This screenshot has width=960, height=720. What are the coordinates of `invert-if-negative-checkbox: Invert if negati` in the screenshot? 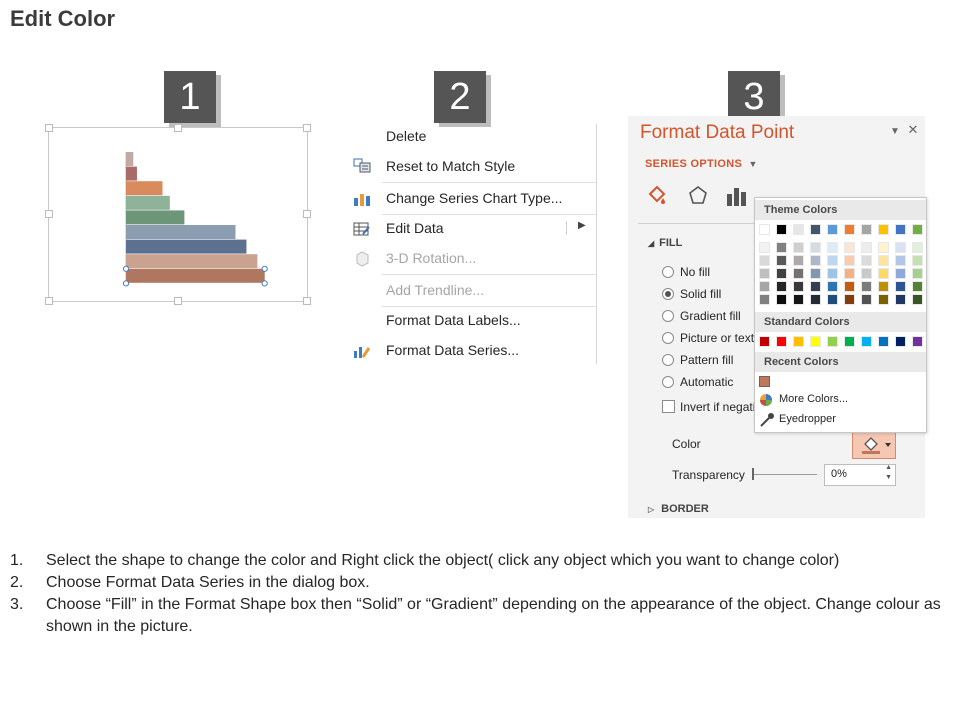 It's located at (708, 407).